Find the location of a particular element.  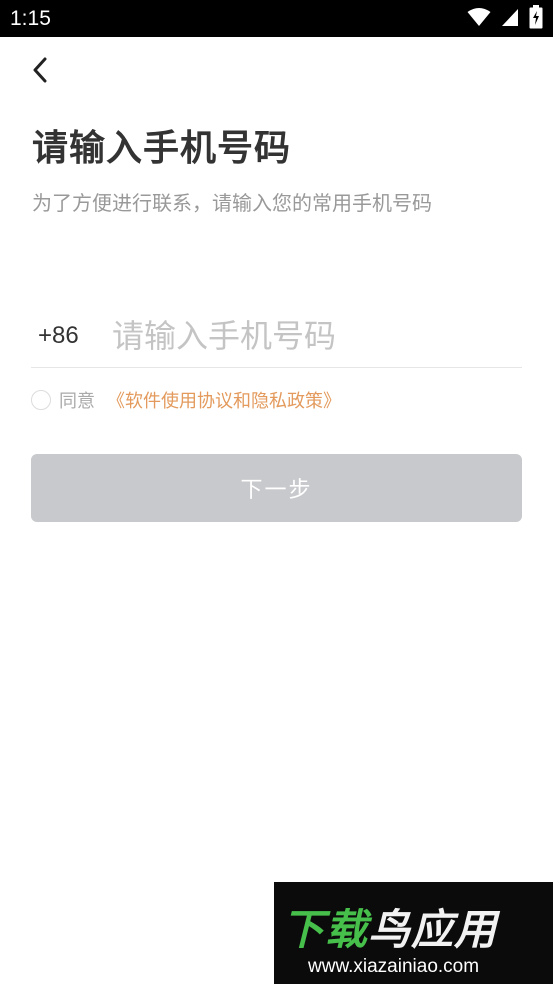

signal-icon is located at coordinates (510, 19).